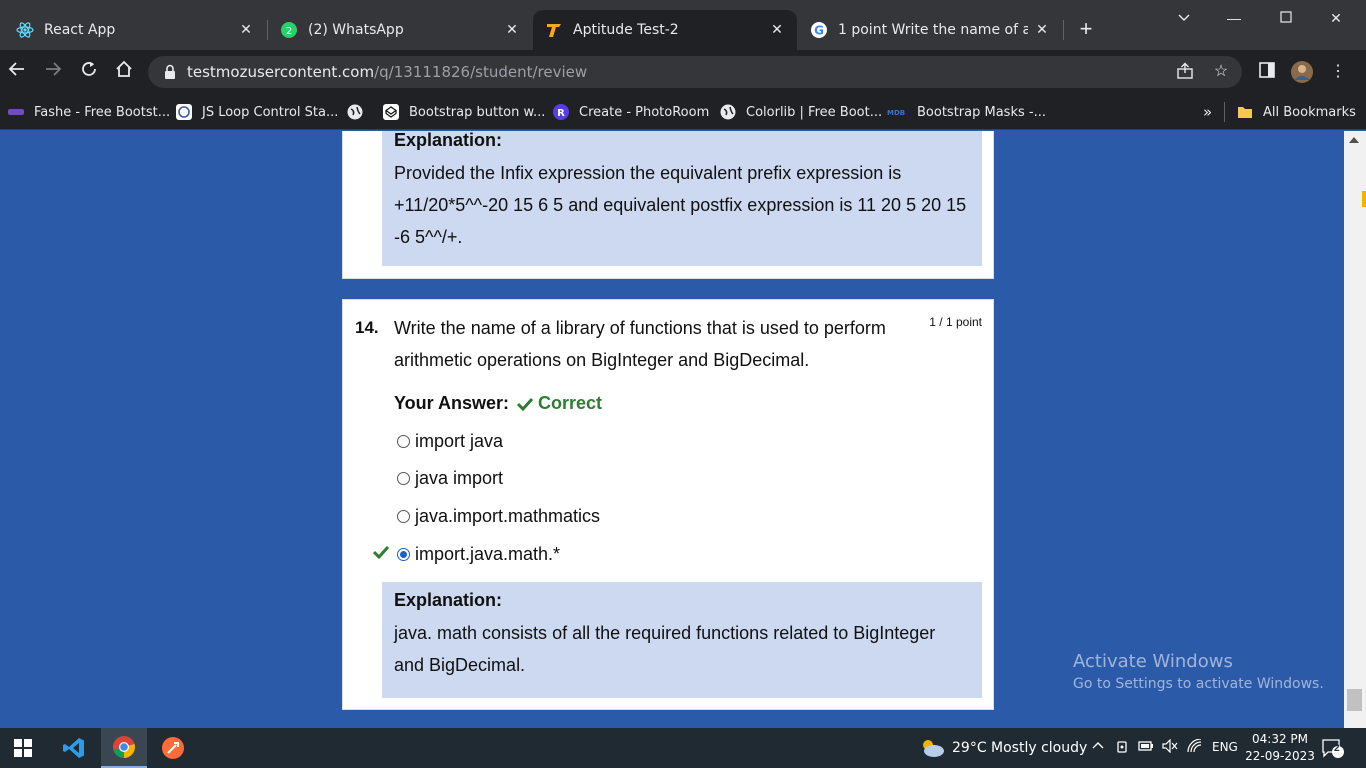 The height and width of the screenshot is (768, 1366). Describe the element at coordinates (1354, 140) in the screenshot. I see `scroll-up-arrow-icon` at that location.